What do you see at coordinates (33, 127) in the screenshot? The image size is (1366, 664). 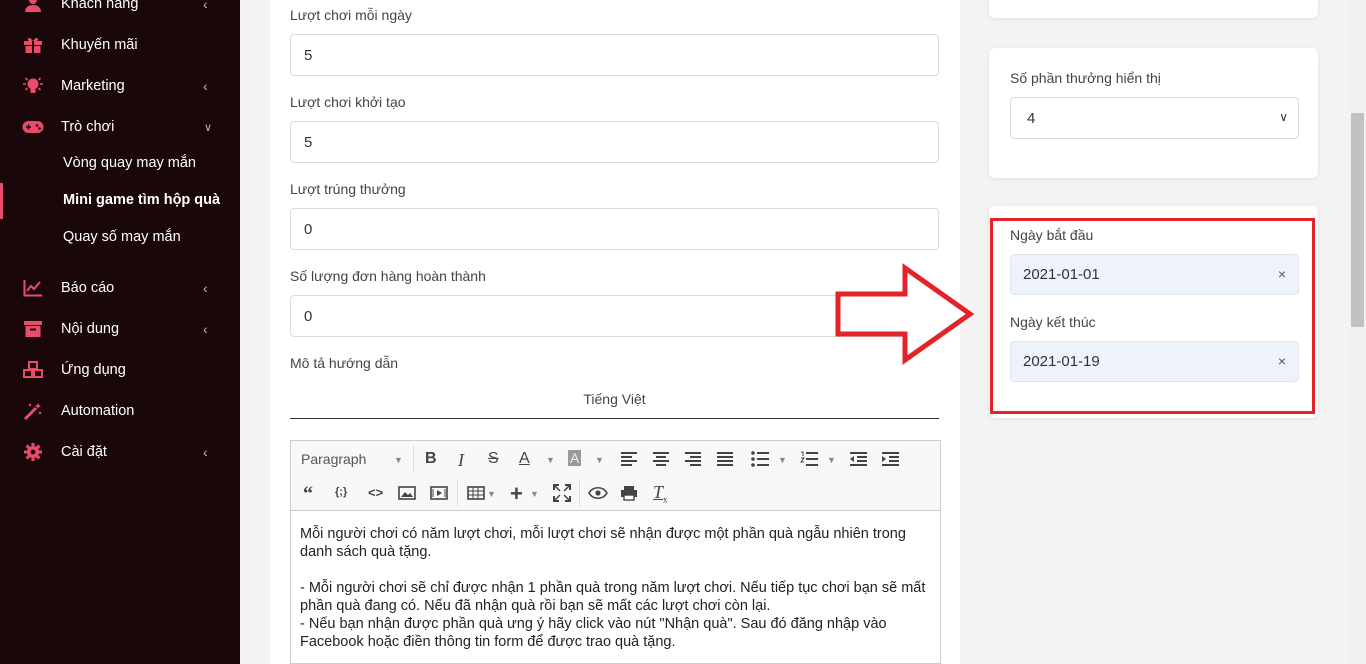 I see `gamepad-icon` at bounding box center [33, 127].